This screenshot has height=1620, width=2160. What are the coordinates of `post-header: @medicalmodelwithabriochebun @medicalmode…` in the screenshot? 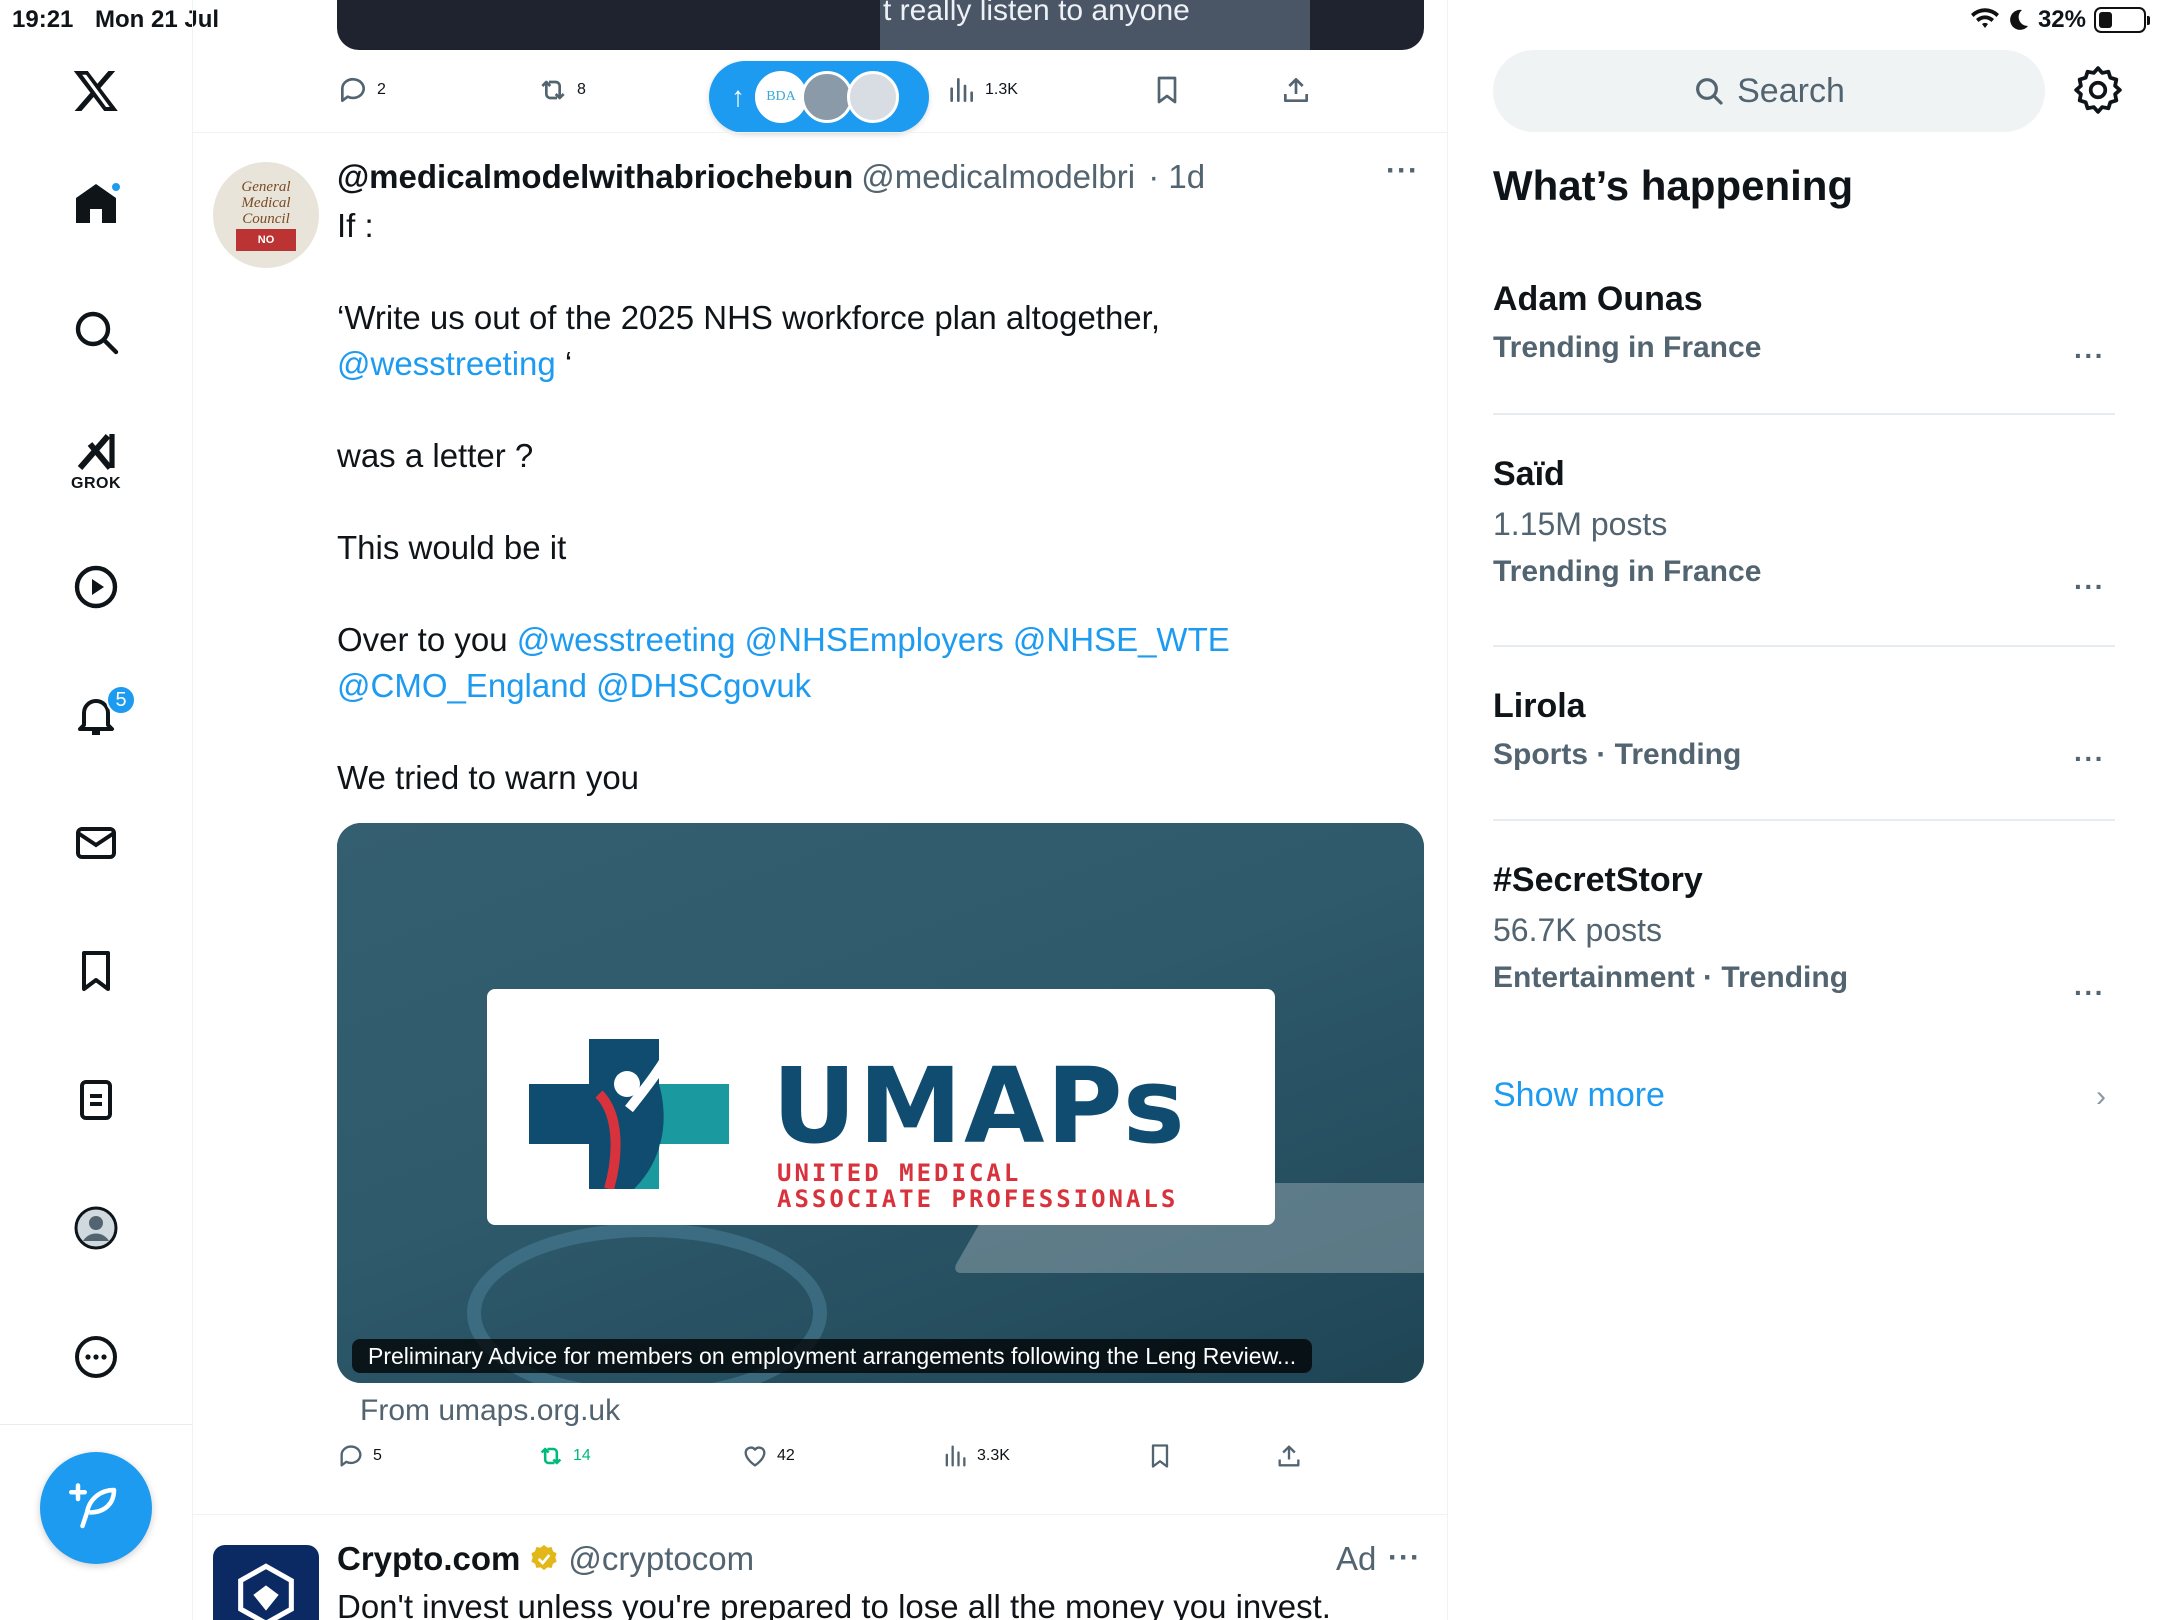 It's located at (771, 177).